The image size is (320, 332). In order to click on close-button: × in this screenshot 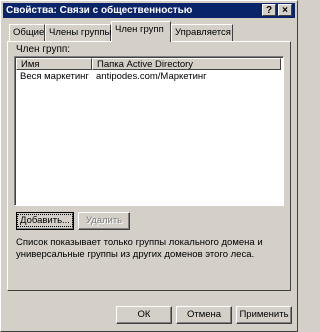, I will do `click(285, 10)`.